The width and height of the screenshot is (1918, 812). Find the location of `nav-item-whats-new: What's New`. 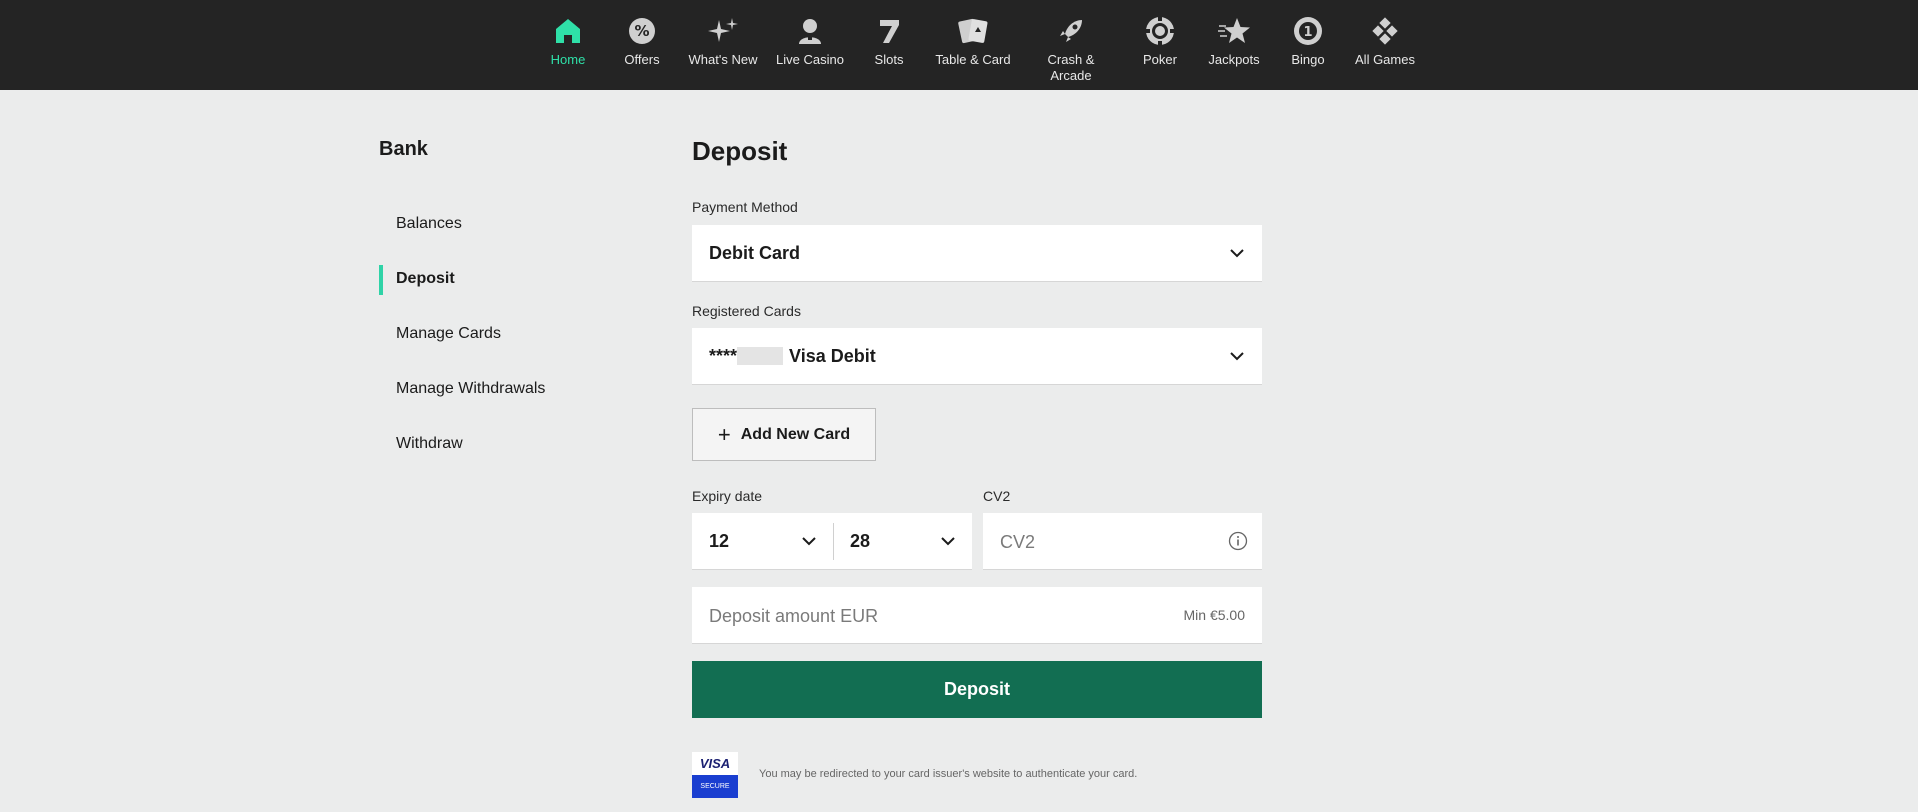

nav-item-whats-new: What's New is located at coordinates (723, 41).